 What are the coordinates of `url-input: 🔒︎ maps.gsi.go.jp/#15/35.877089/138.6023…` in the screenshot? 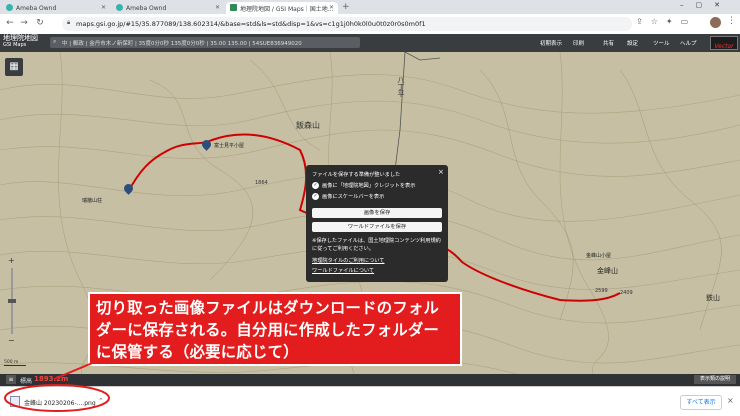 It's located at (347, 24).